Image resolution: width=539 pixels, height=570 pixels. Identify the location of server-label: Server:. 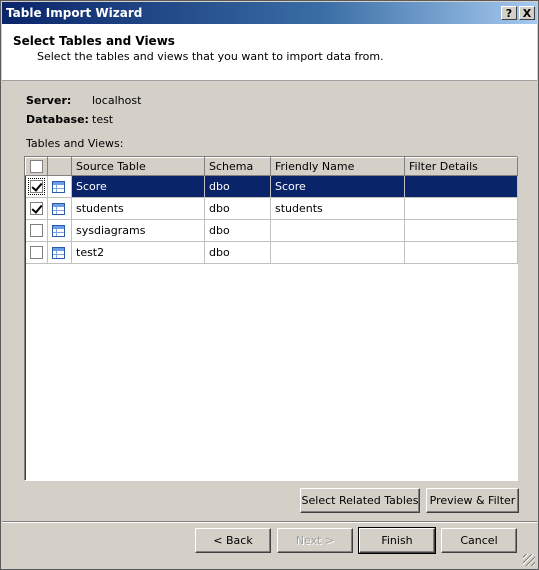
(49, 100).